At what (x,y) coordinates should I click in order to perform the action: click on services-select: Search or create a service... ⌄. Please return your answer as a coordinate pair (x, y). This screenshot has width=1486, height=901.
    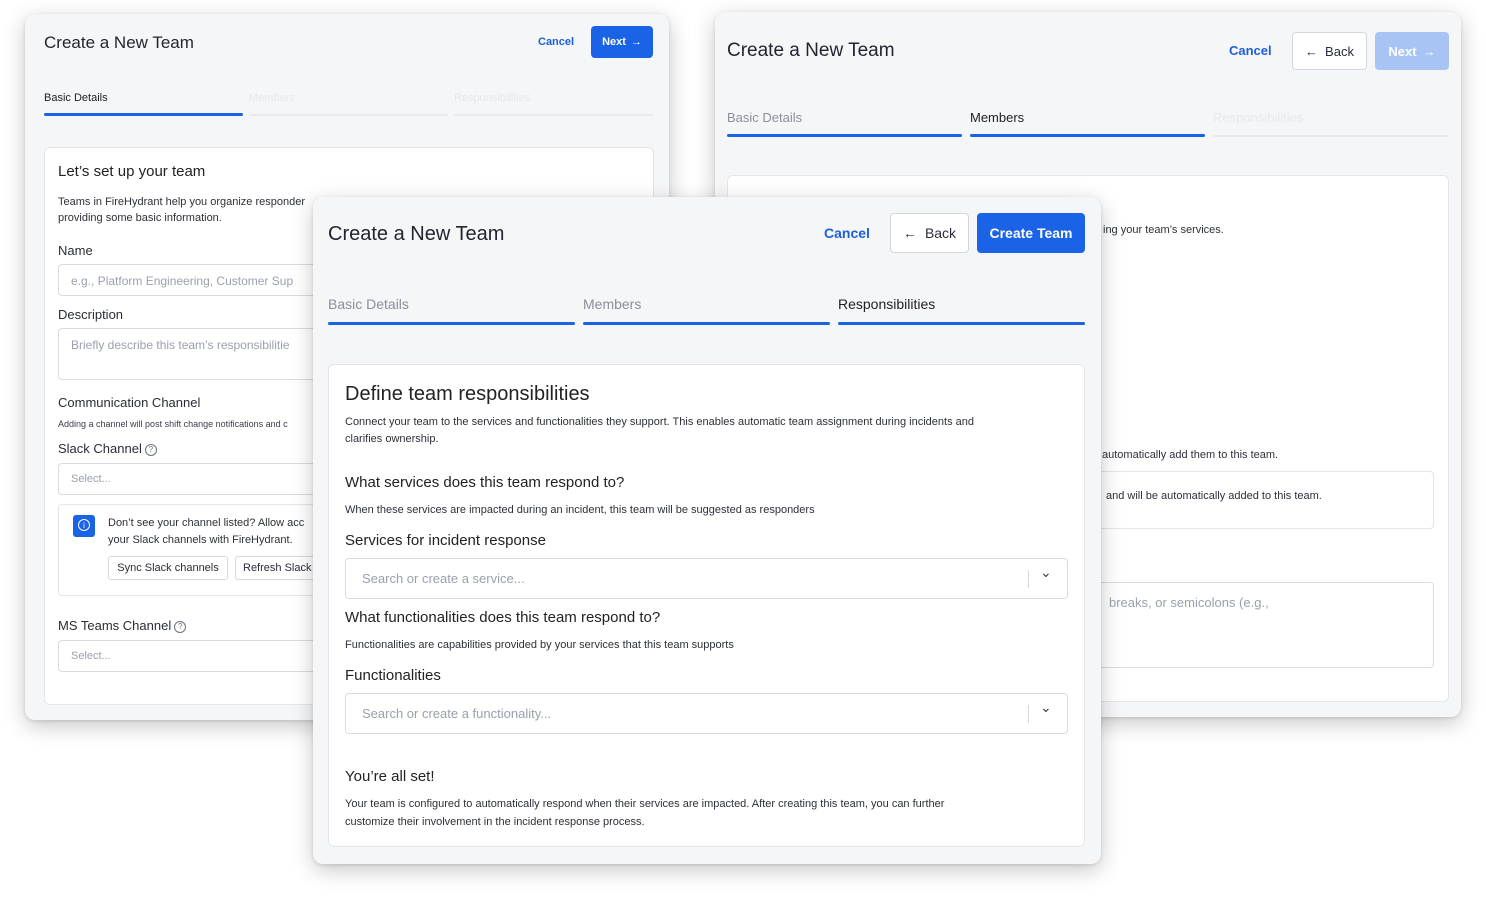
    Looking at the image, I should click on (706, 578).